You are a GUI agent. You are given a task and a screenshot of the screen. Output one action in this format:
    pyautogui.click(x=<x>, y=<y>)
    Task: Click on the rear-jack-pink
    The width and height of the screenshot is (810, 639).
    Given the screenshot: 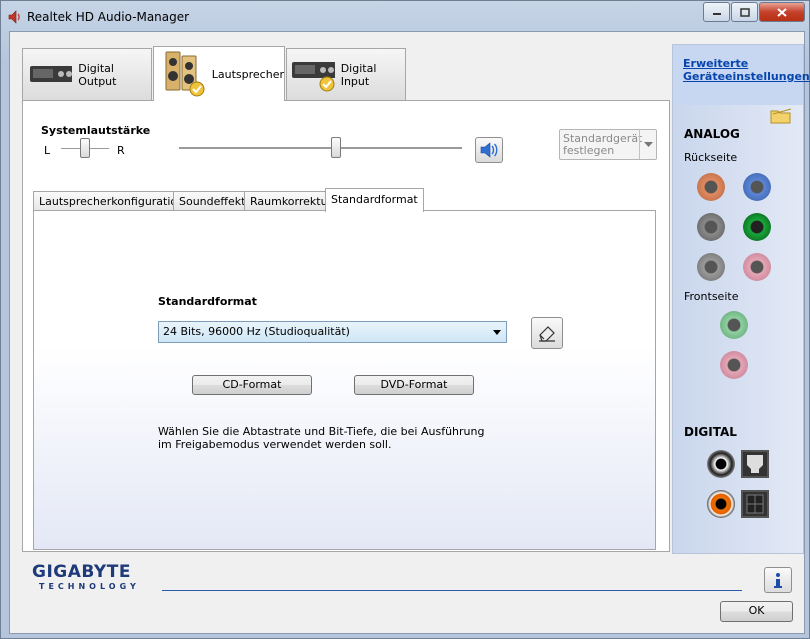 What is the action you would take?
    pyautogui.click(x=757, y=267)
    